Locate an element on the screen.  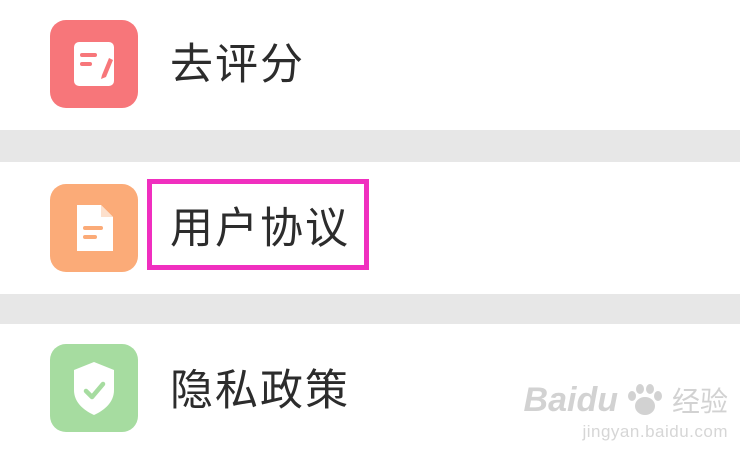
watermark-url: jingyan.baidu.com is located at coordinates (655, 431).